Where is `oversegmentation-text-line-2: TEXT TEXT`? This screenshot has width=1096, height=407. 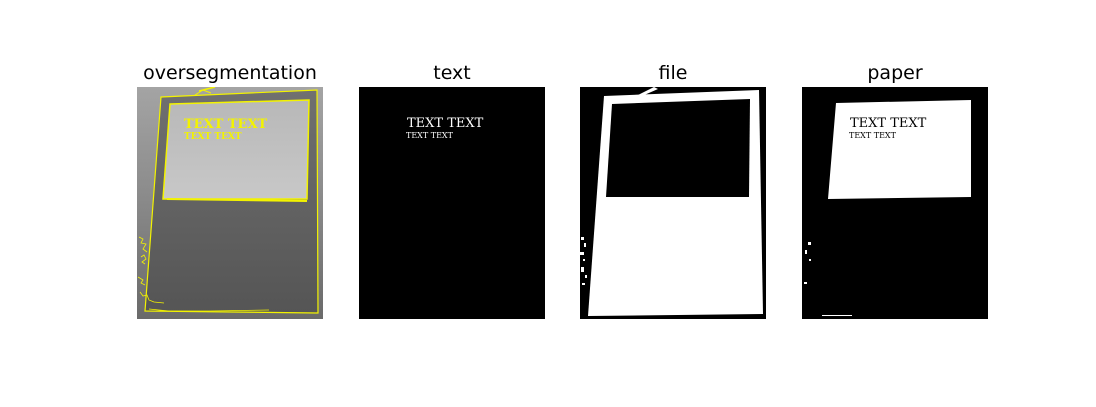 oversegmentation-text-line-2: TEXT TEXT is located at coordinates (213, 137).